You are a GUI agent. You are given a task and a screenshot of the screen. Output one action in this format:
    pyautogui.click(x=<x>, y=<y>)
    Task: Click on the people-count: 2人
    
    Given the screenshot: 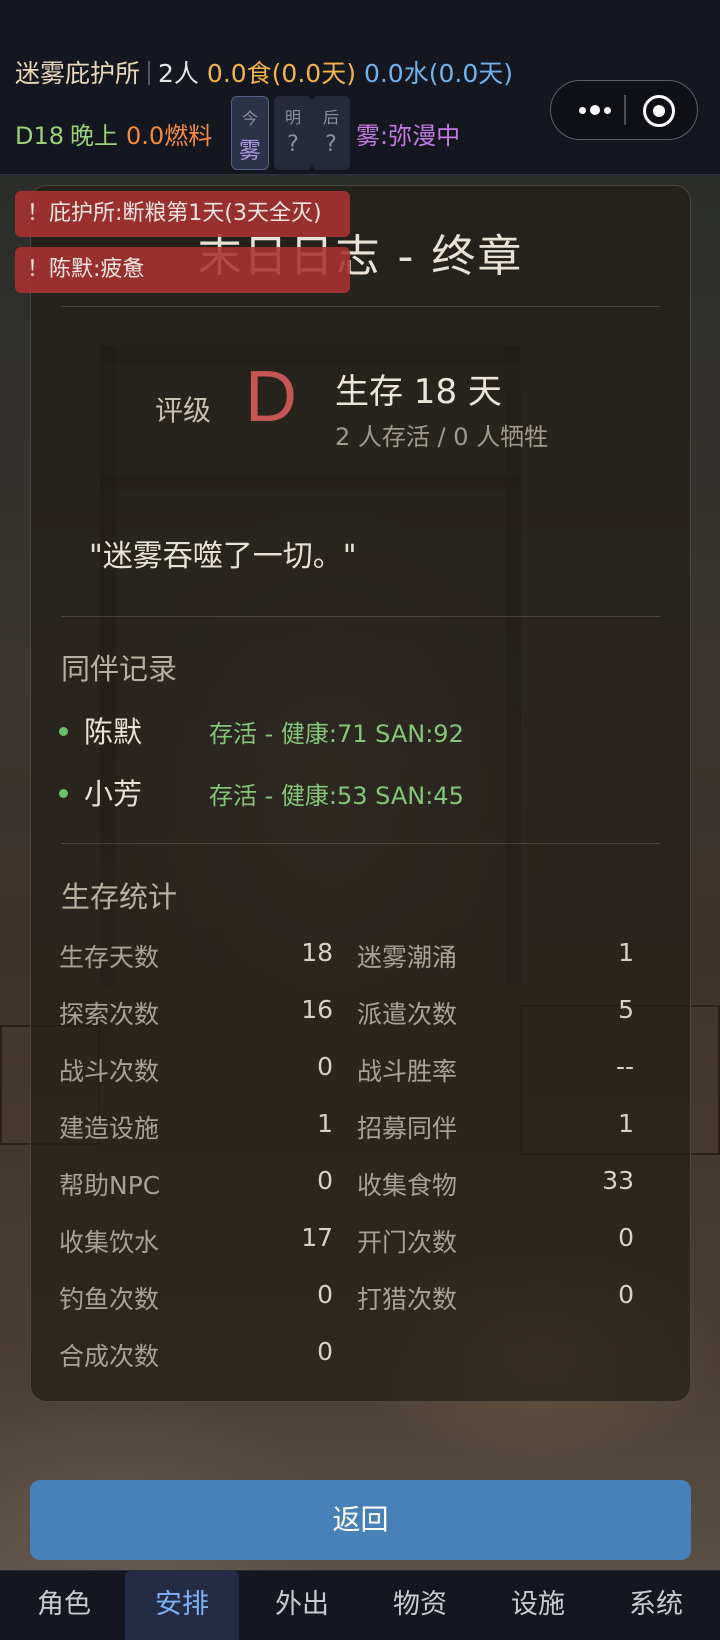 What is the action you would take?
    pyautogui.click(x=178, y=73)
    